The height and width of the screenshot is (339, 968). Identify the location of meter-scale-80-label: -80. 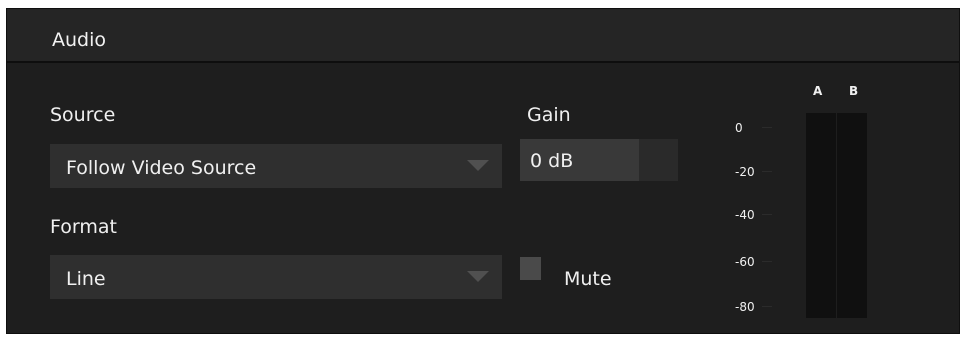
(745, 307).